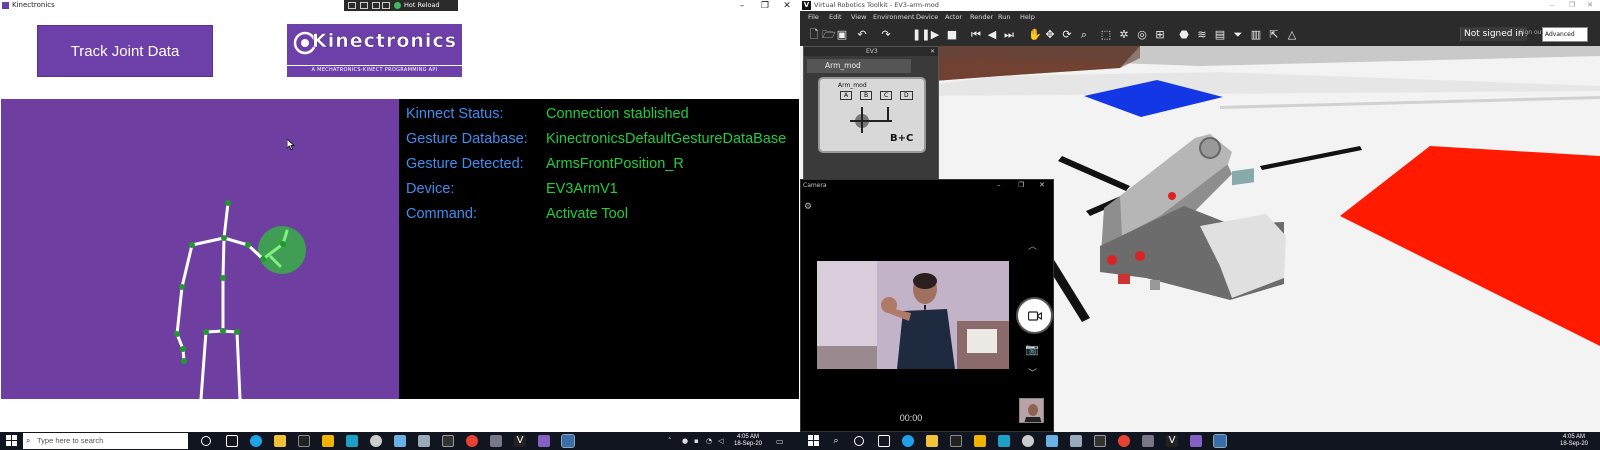 This screenshot has width=1600, height=450. What do you see at coordinates (280, 441) in the screenshot?
I see `file-explorer-icon` at bounding box center [280, 441].